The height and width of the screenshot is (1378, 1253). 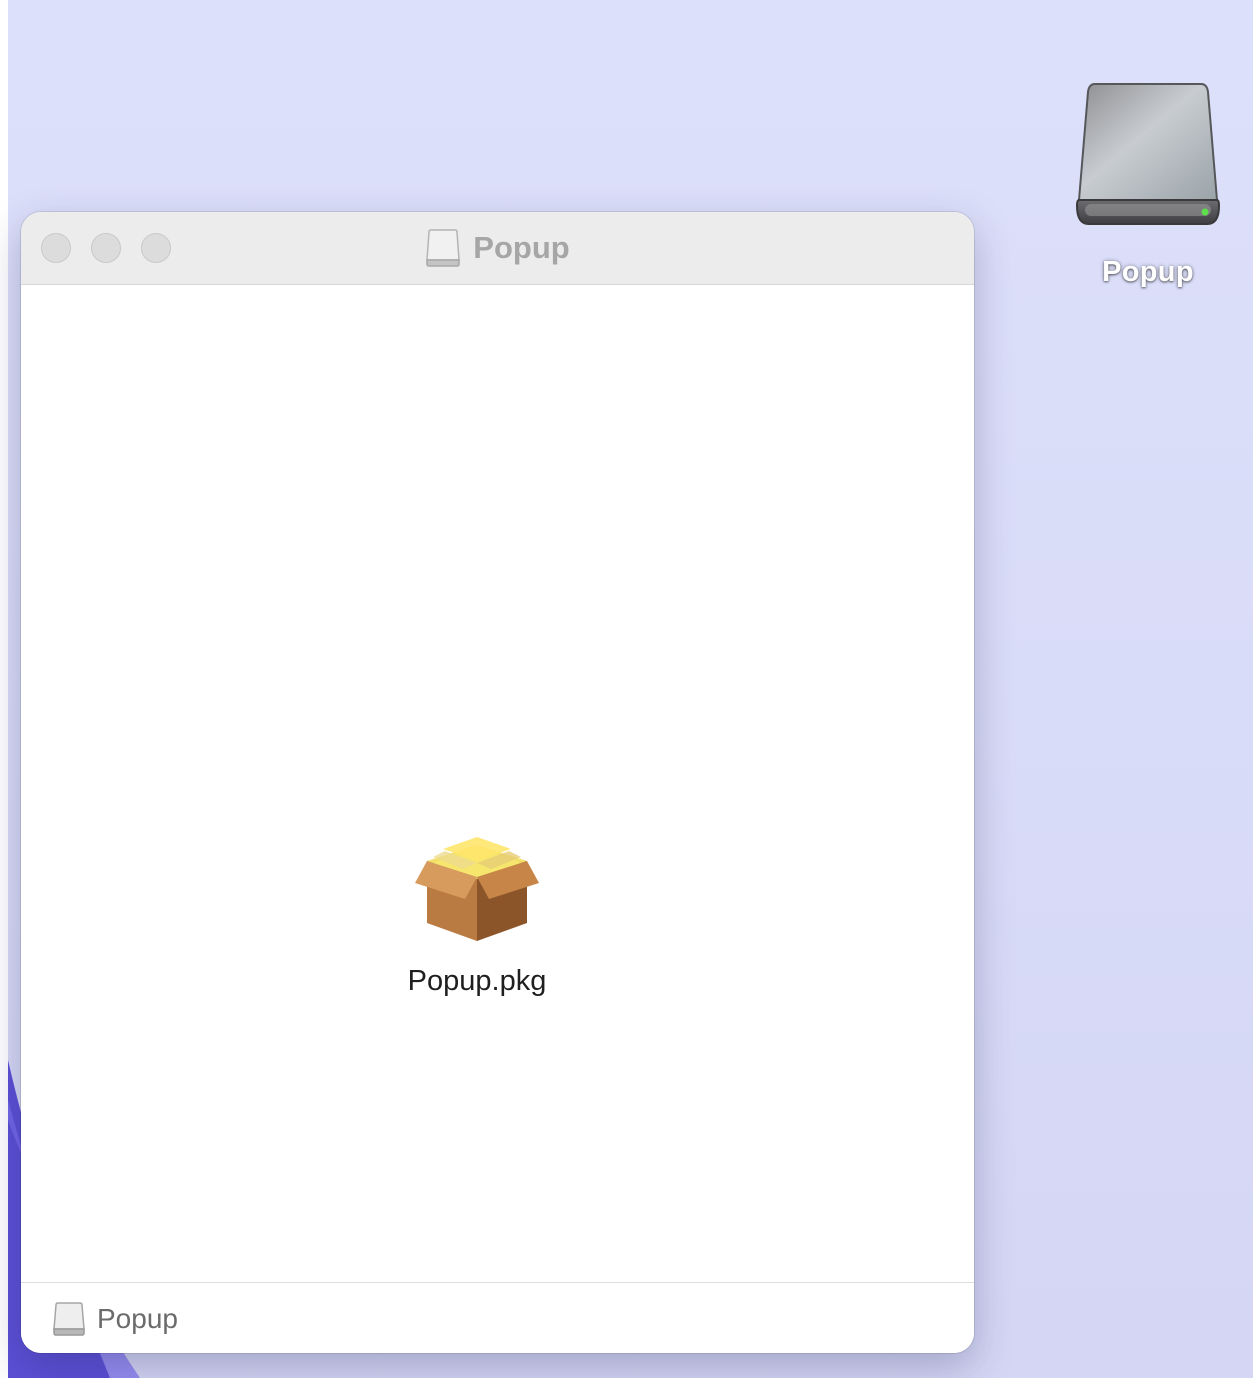 I want to click on external-drive-icon, so click(x=1148, y=154).